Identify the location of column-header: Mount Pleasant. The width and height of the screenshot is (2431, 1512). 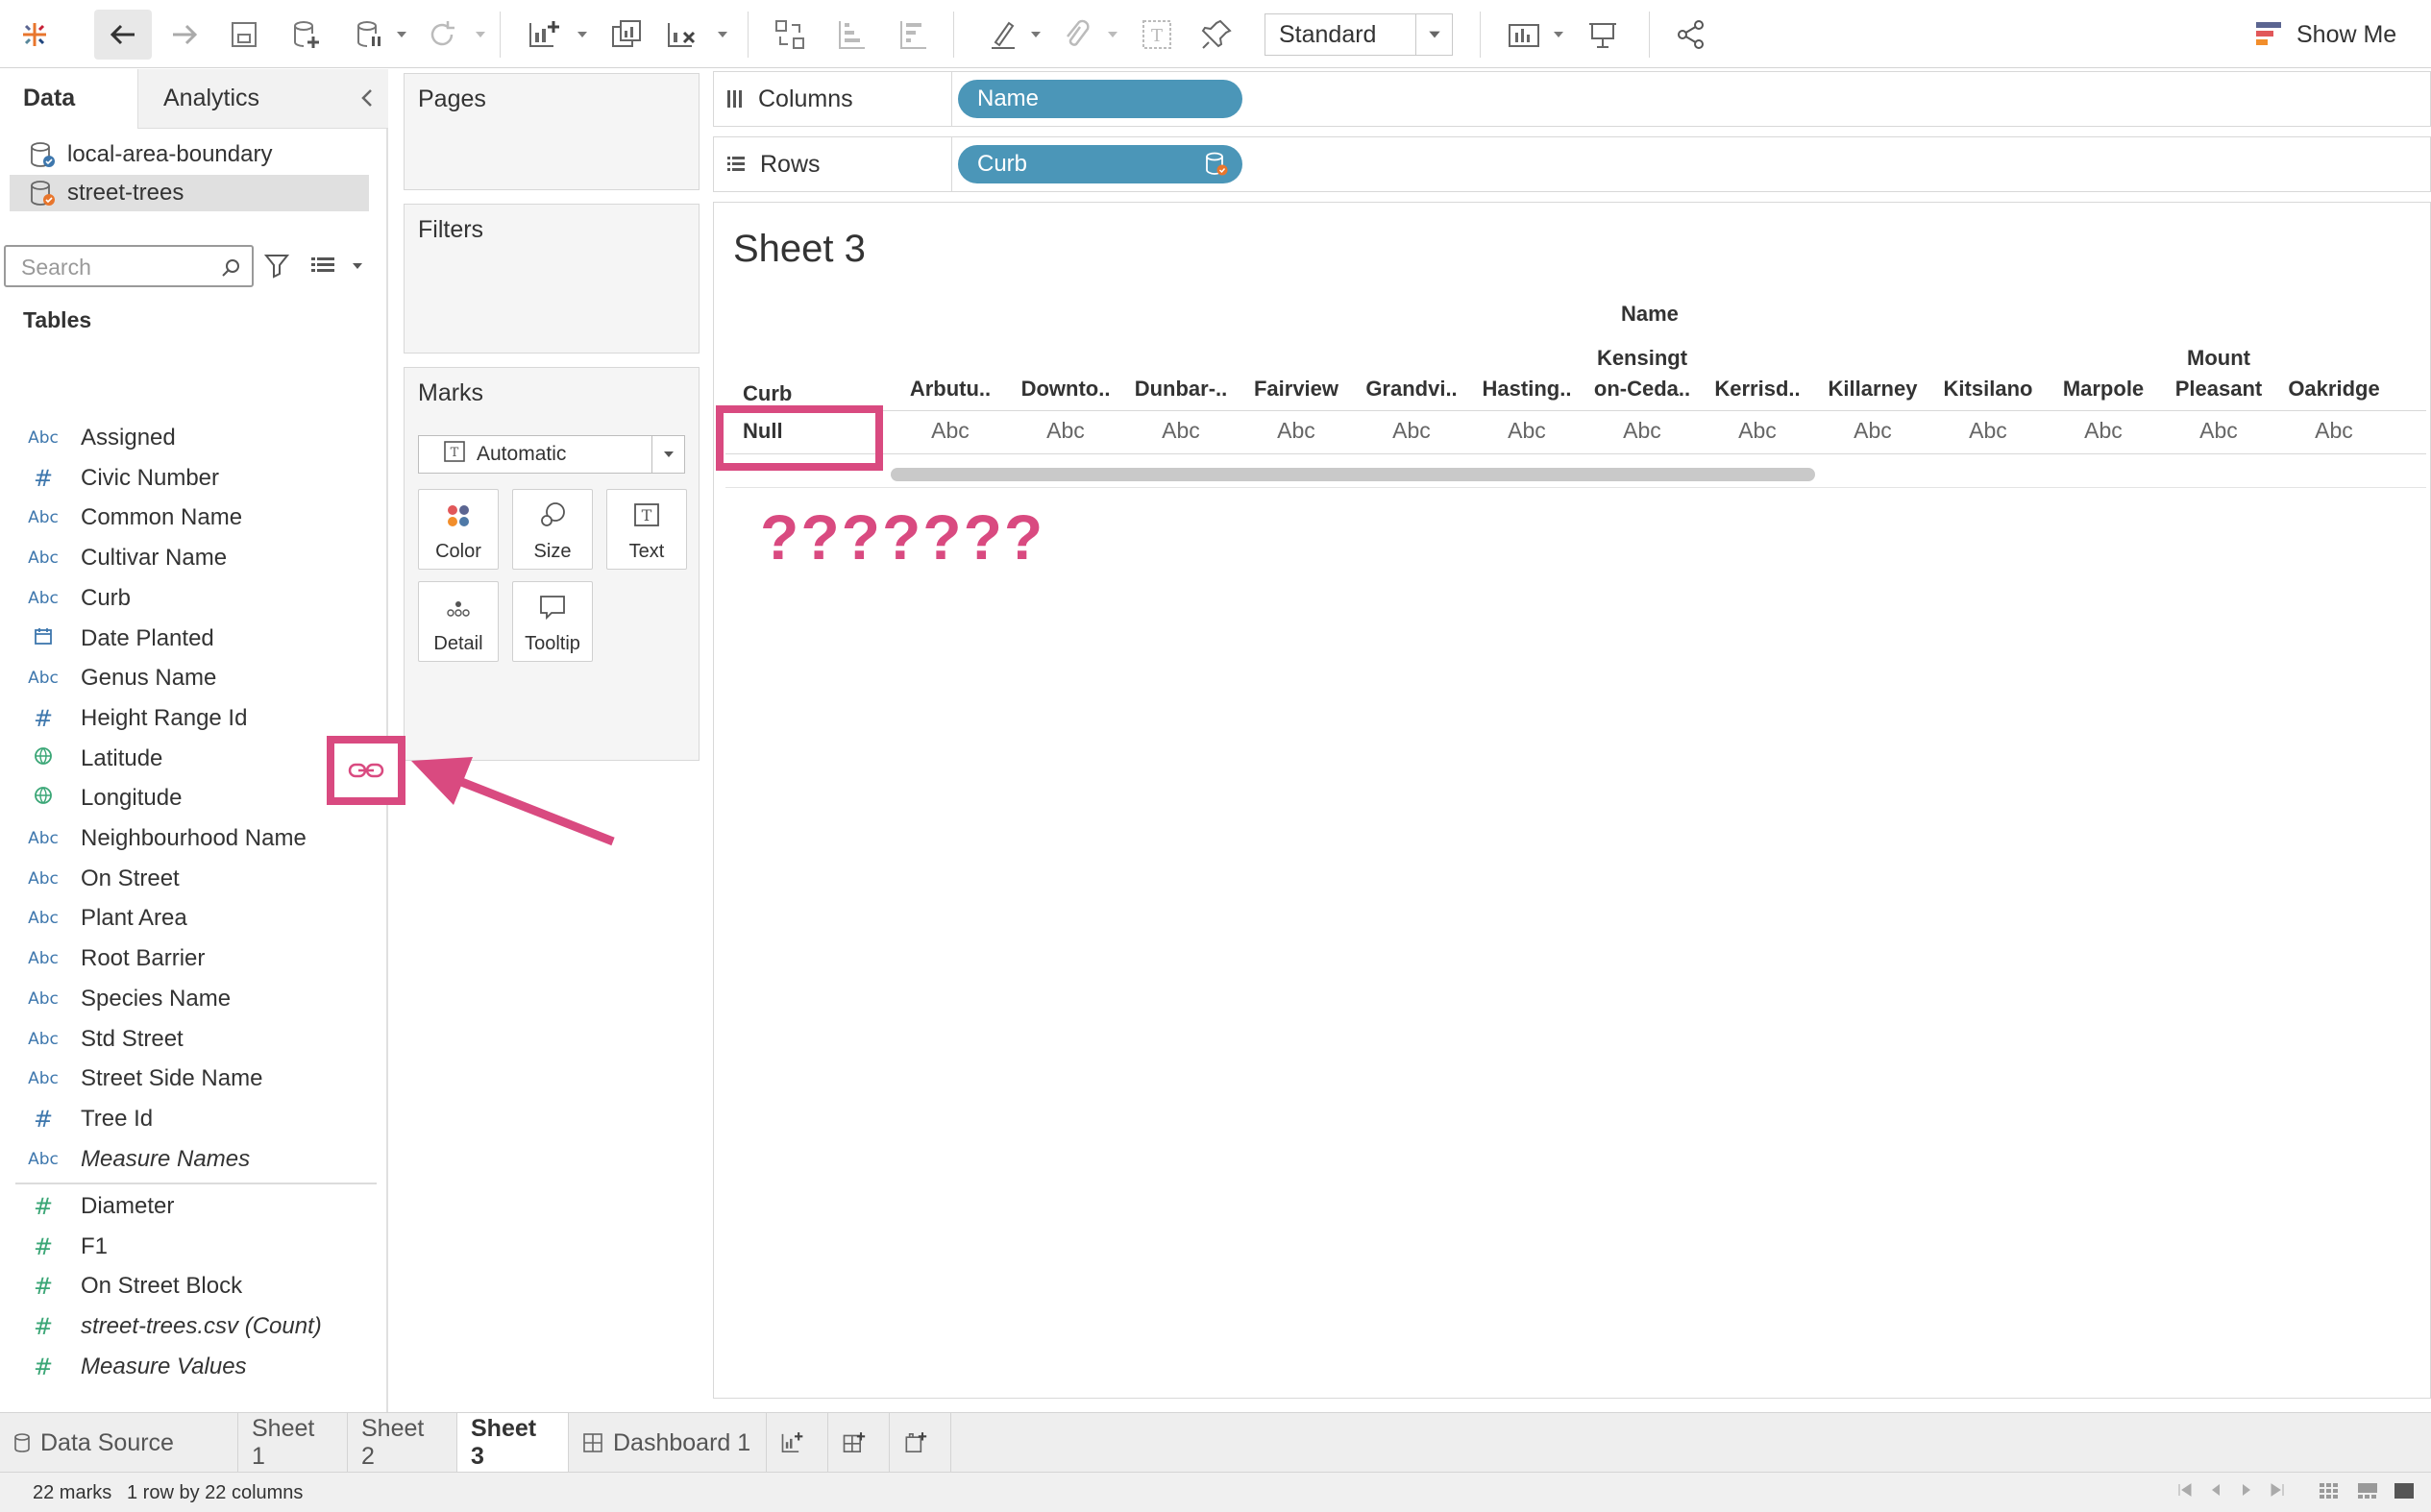
(2218, 375).